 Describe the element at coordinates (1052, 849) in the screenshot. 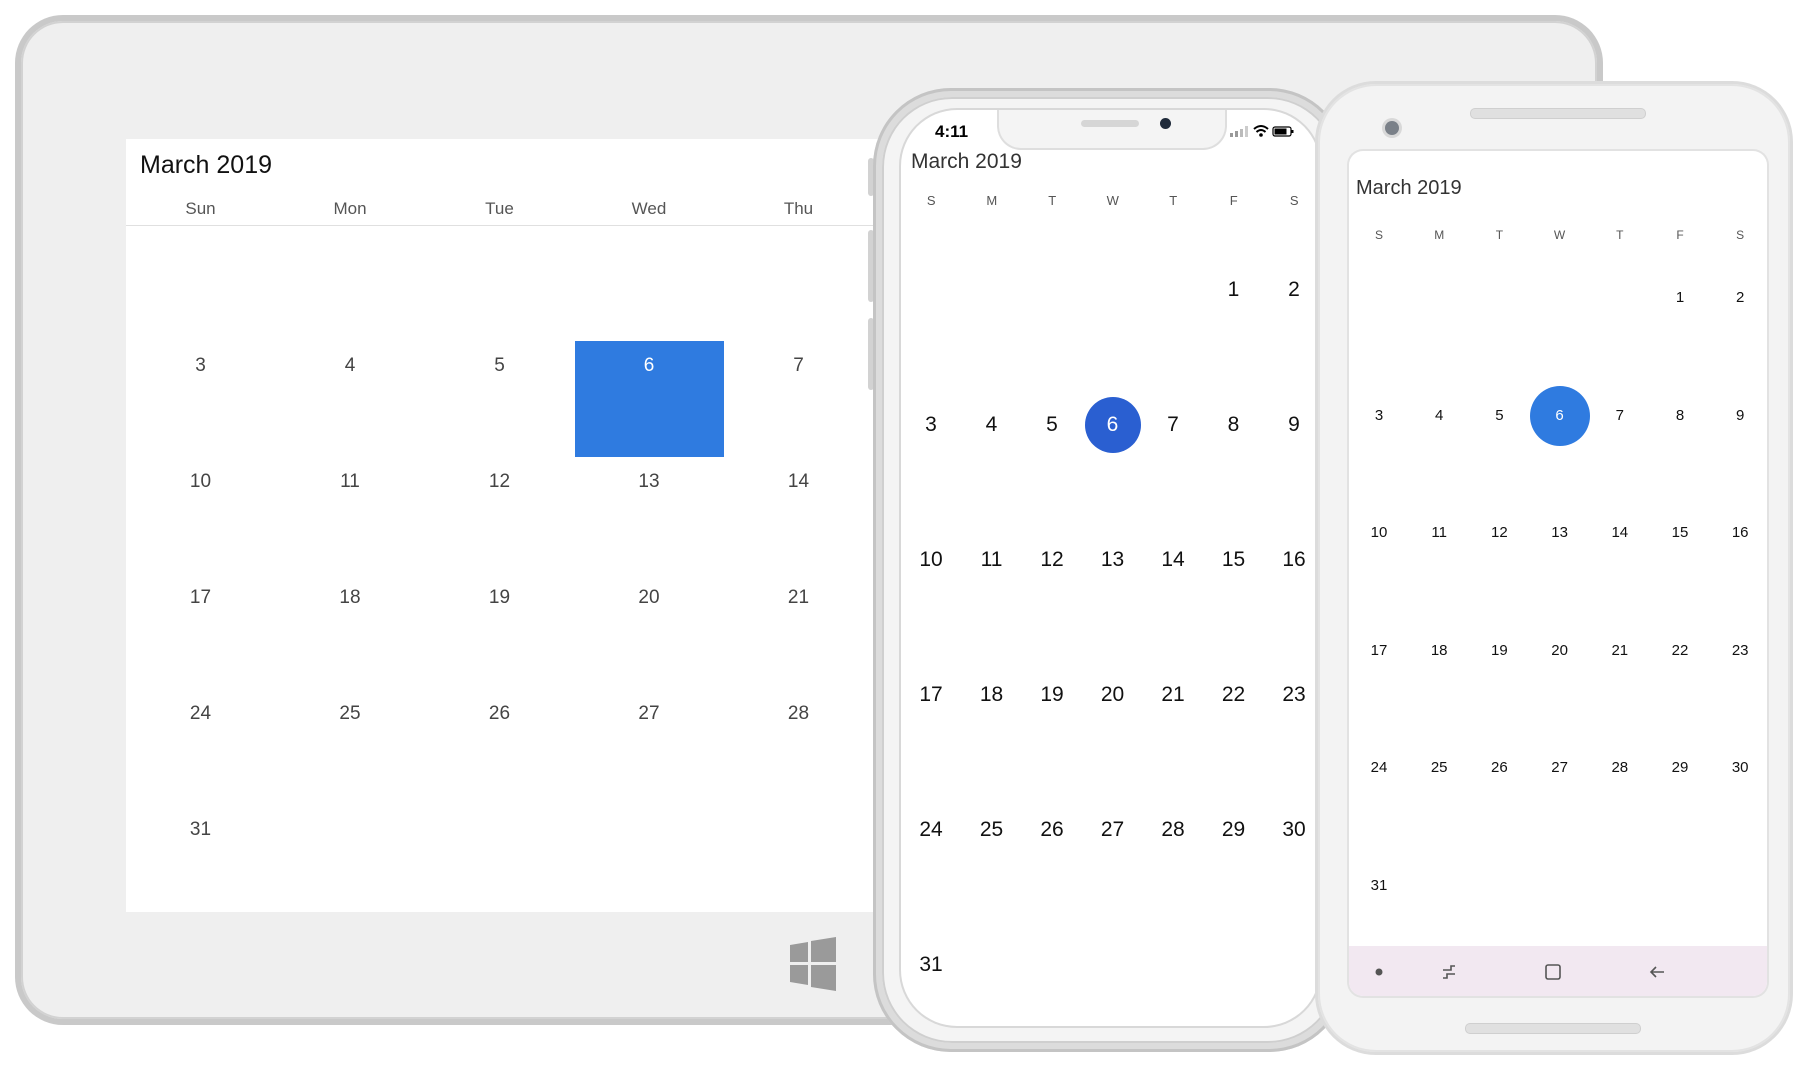

I see `iphone-date-cell: 26` at that location.